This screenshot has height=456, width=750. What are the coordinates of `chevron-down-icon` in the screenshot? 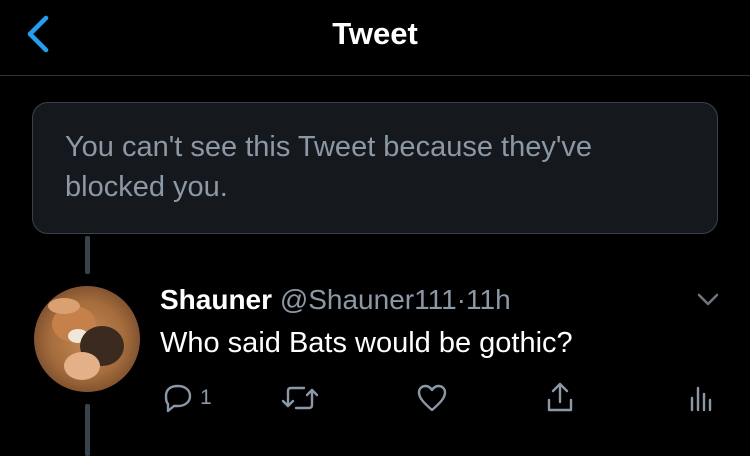 It's located at (708, 299).